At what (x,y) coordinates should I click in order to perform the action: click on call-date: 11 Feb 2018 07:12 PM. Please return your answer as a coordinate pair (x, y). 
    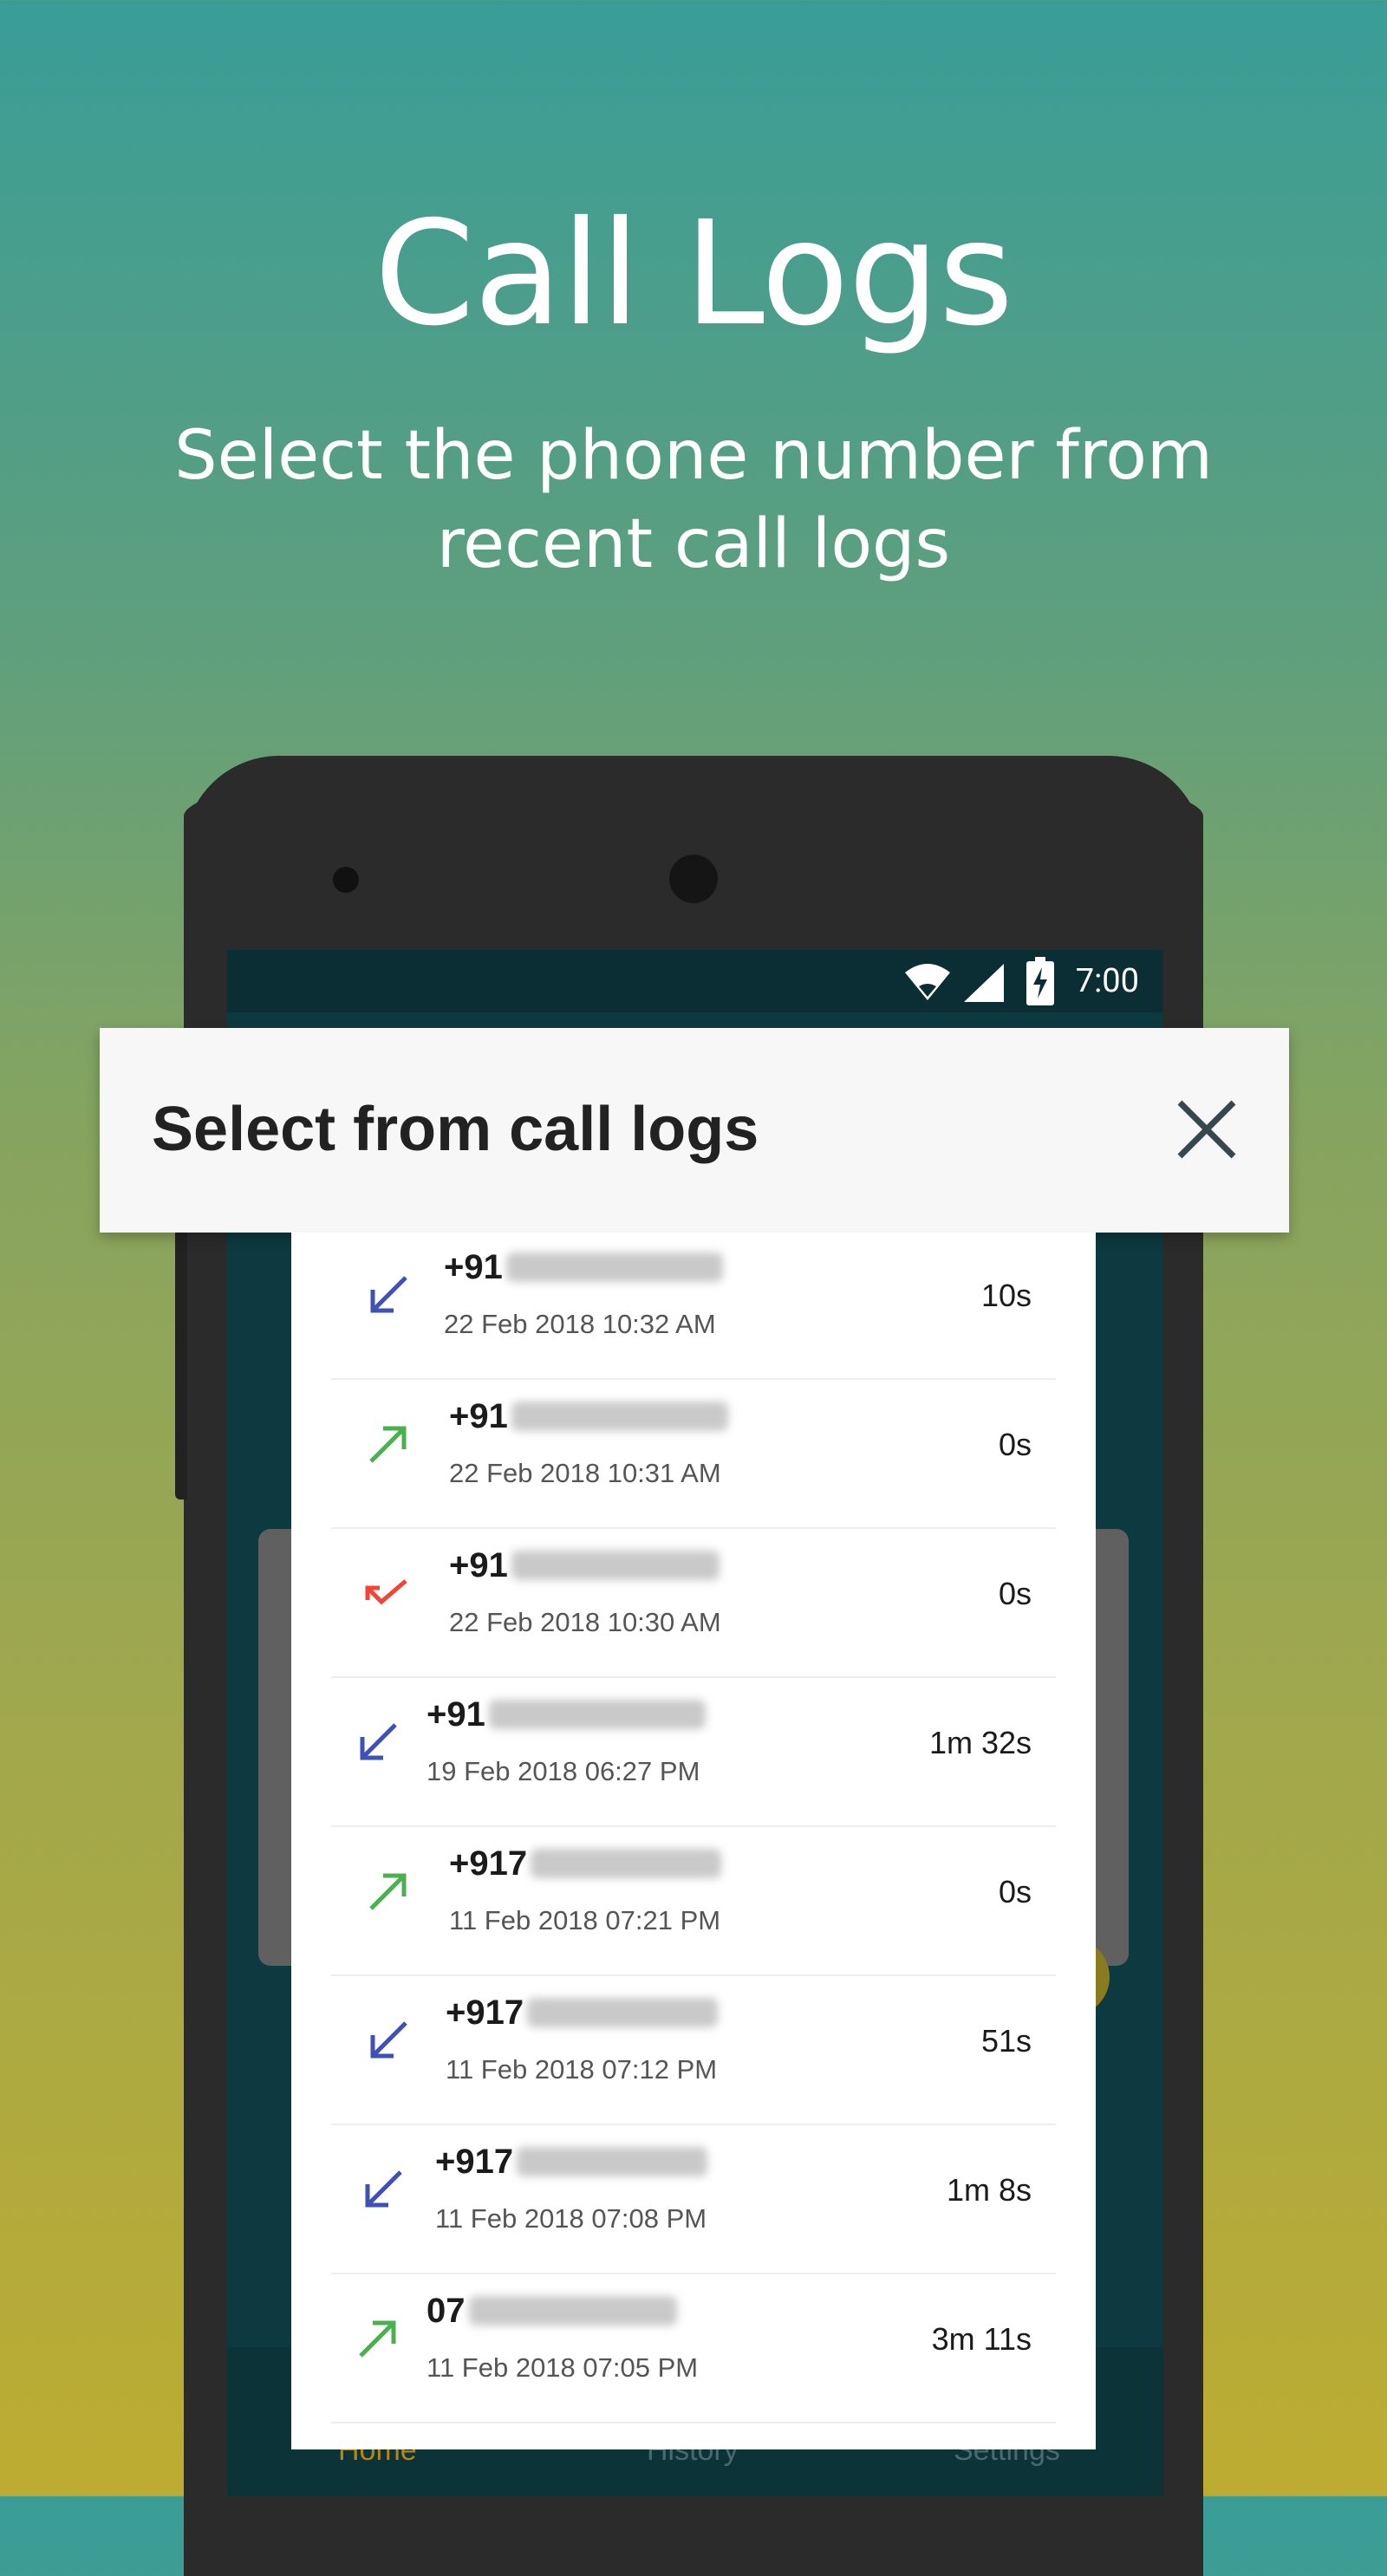
    Looking at the image, I should click on (582, 2069).